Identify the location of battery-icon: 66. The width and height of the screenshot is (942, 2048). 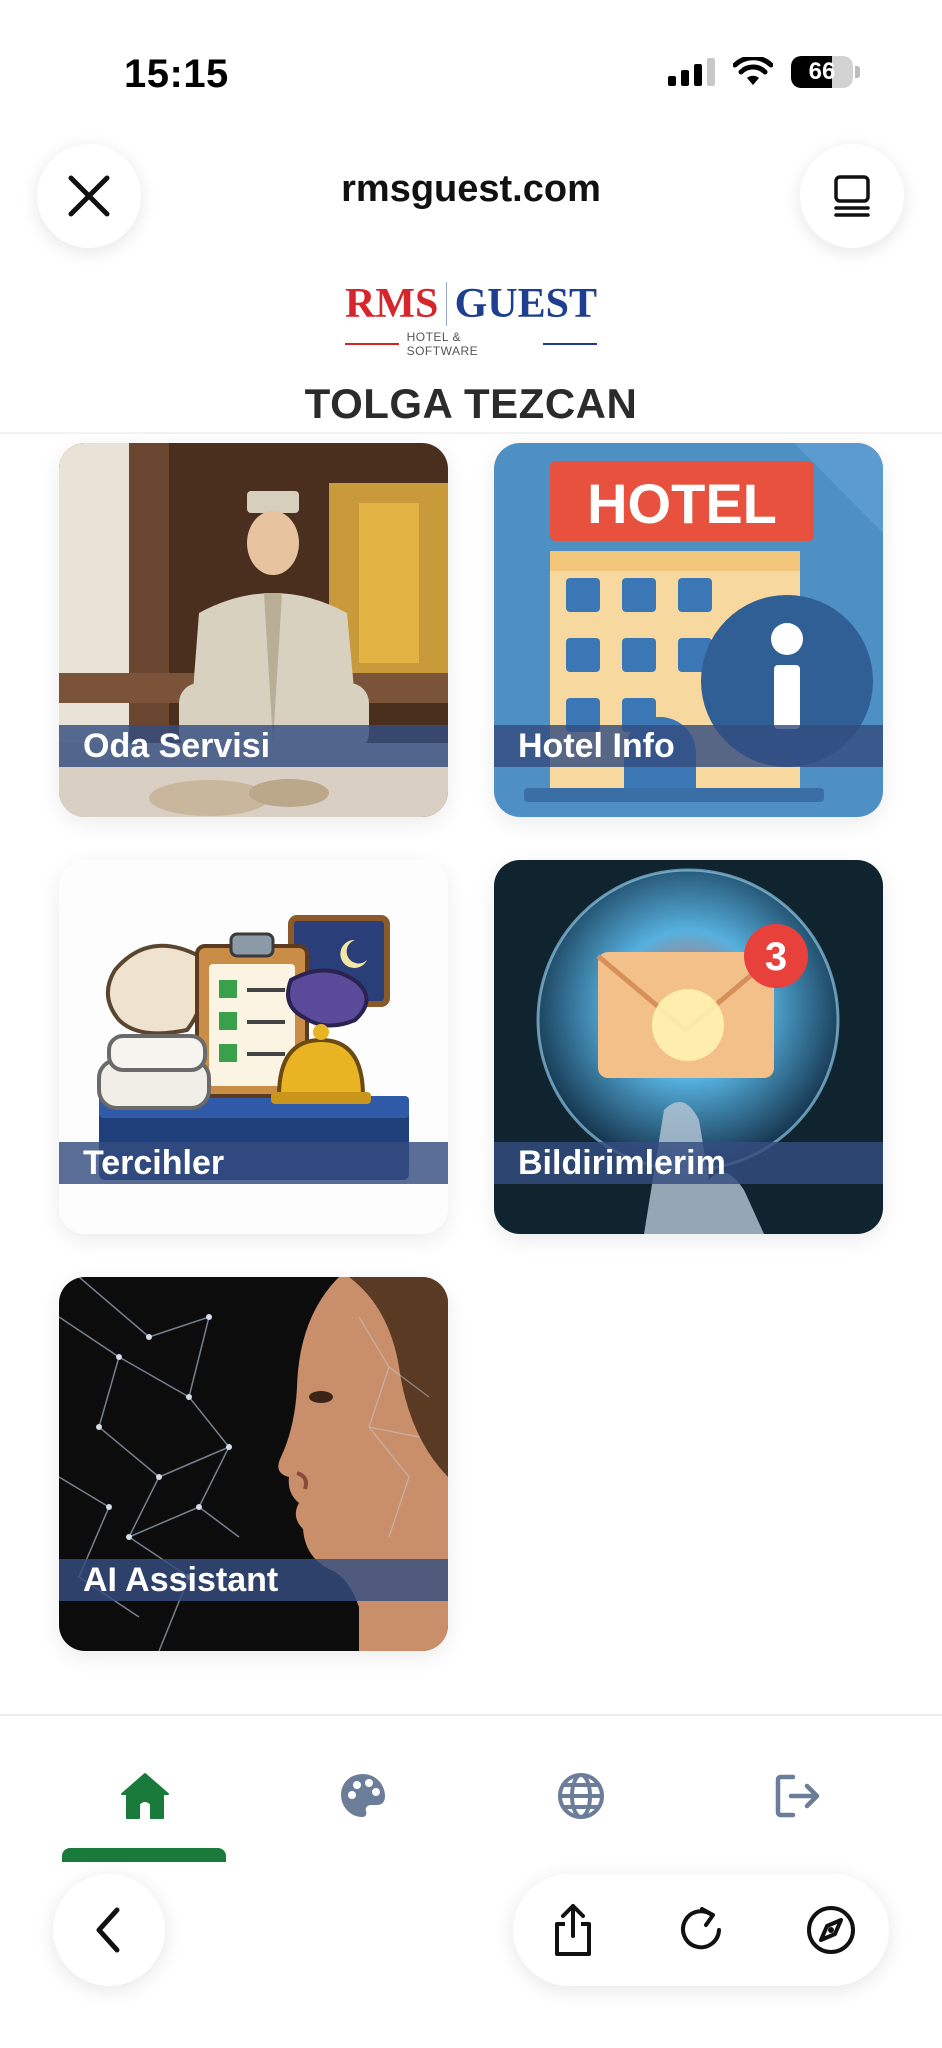
(825, 72).